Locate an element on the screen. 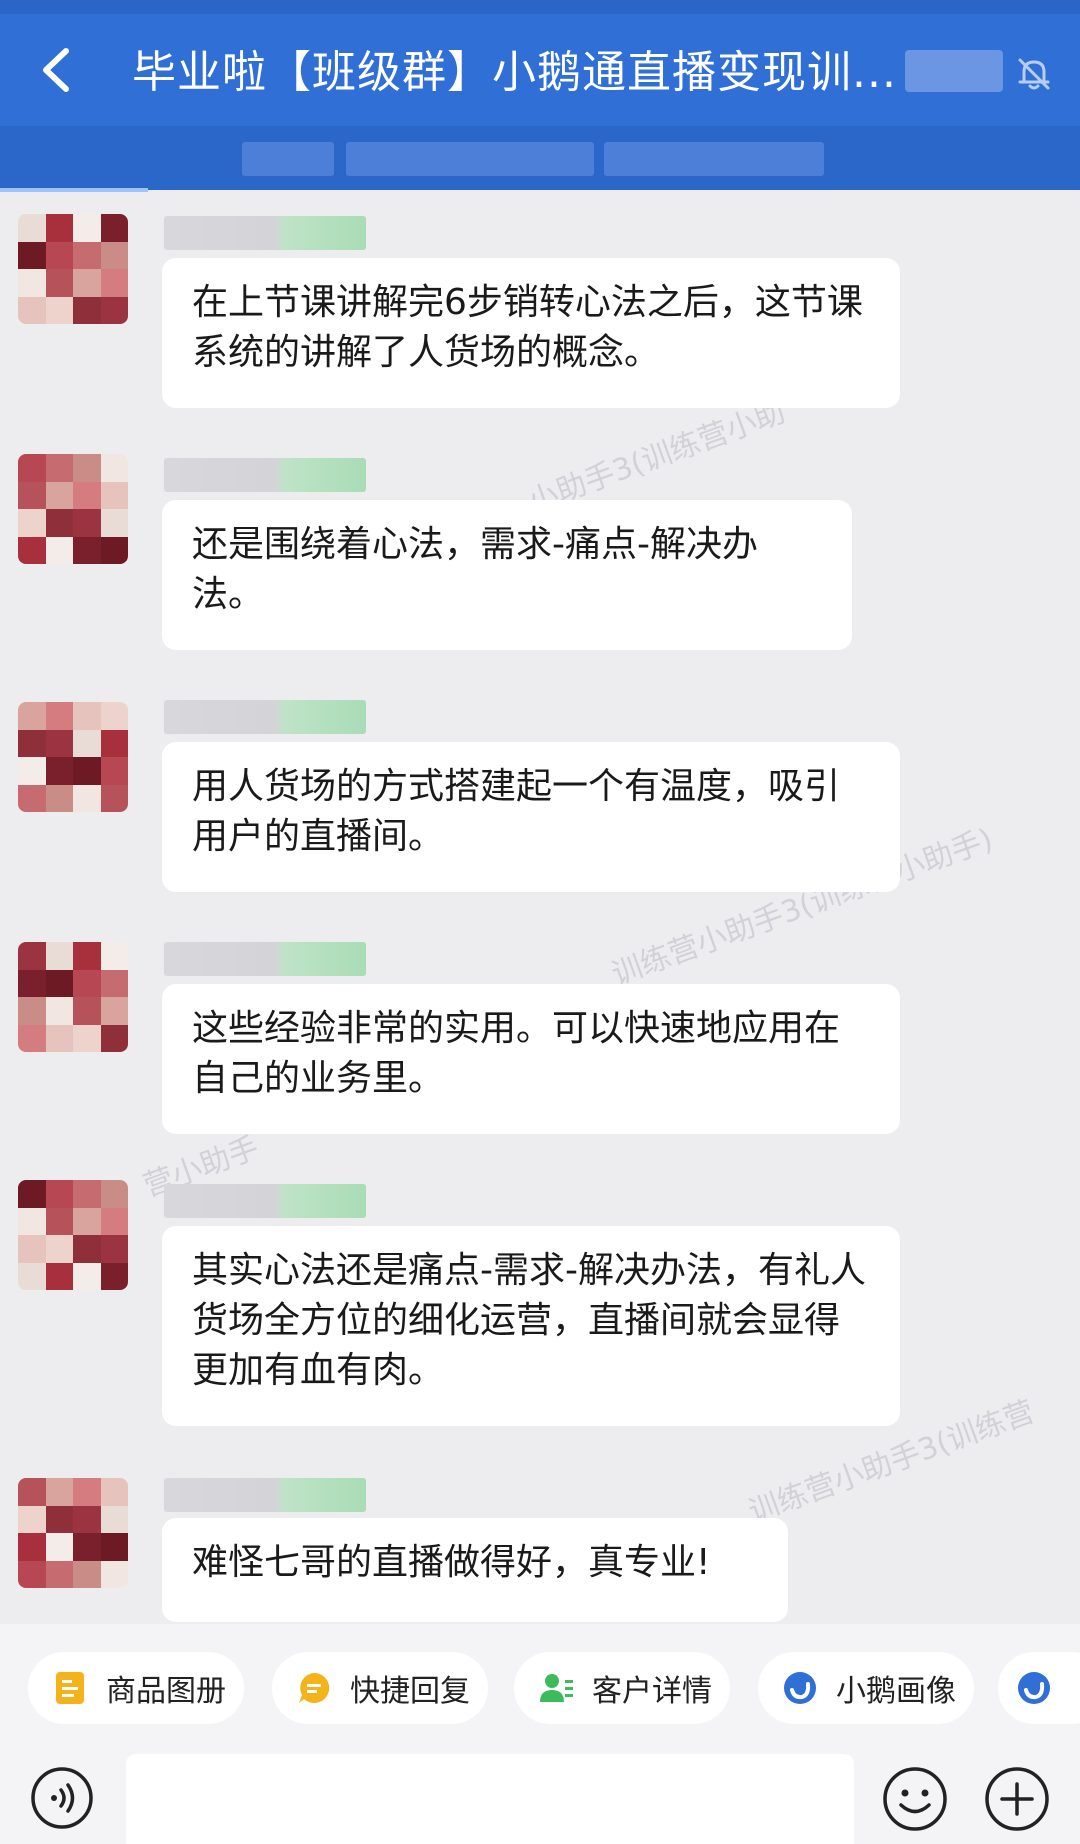 The width and height of the screenshot is (1080, 1844). quick-action-more is located at coordinates (1039, 1688).